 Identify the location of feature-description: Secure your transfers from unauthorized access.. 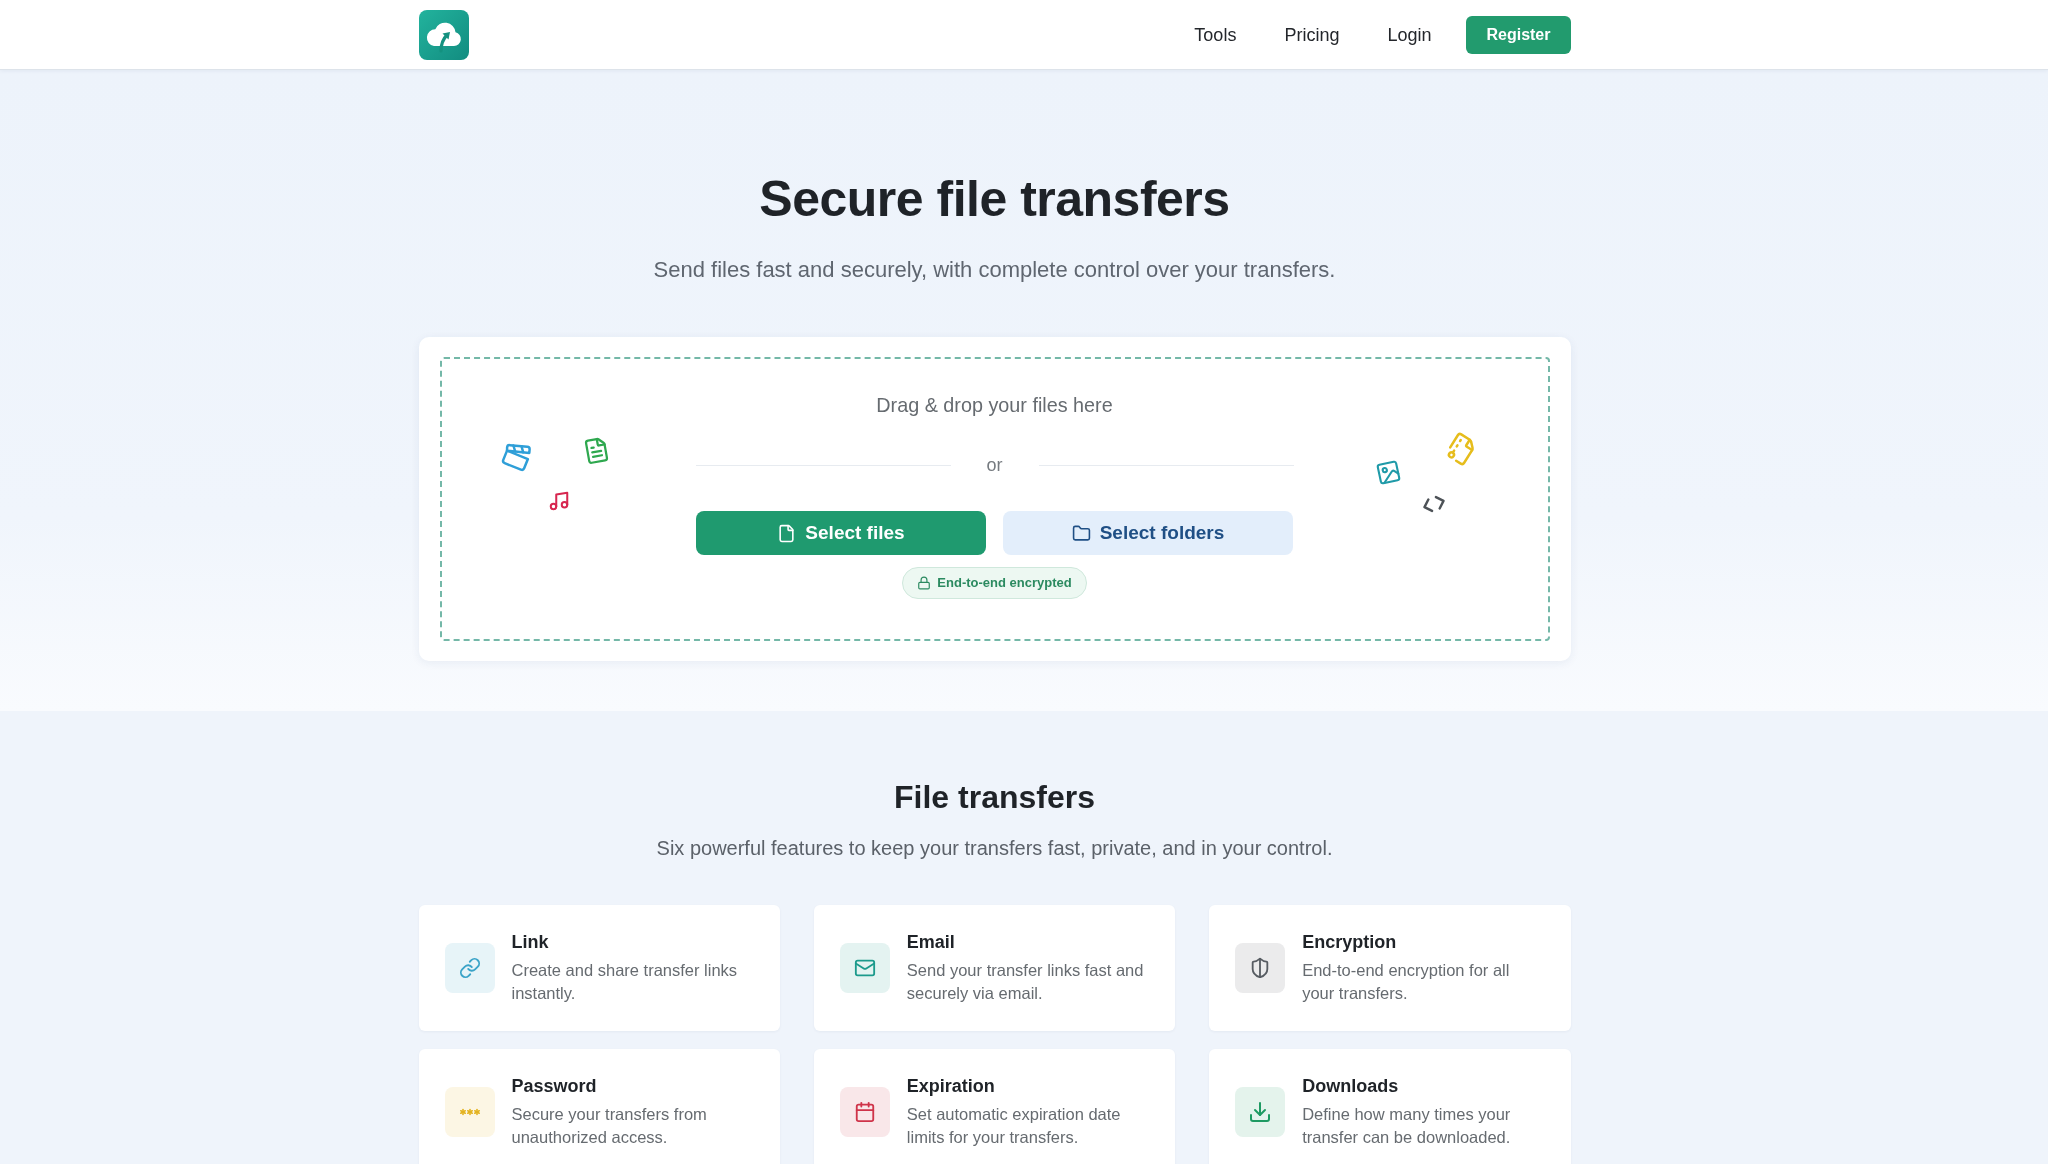
(609, 1126).